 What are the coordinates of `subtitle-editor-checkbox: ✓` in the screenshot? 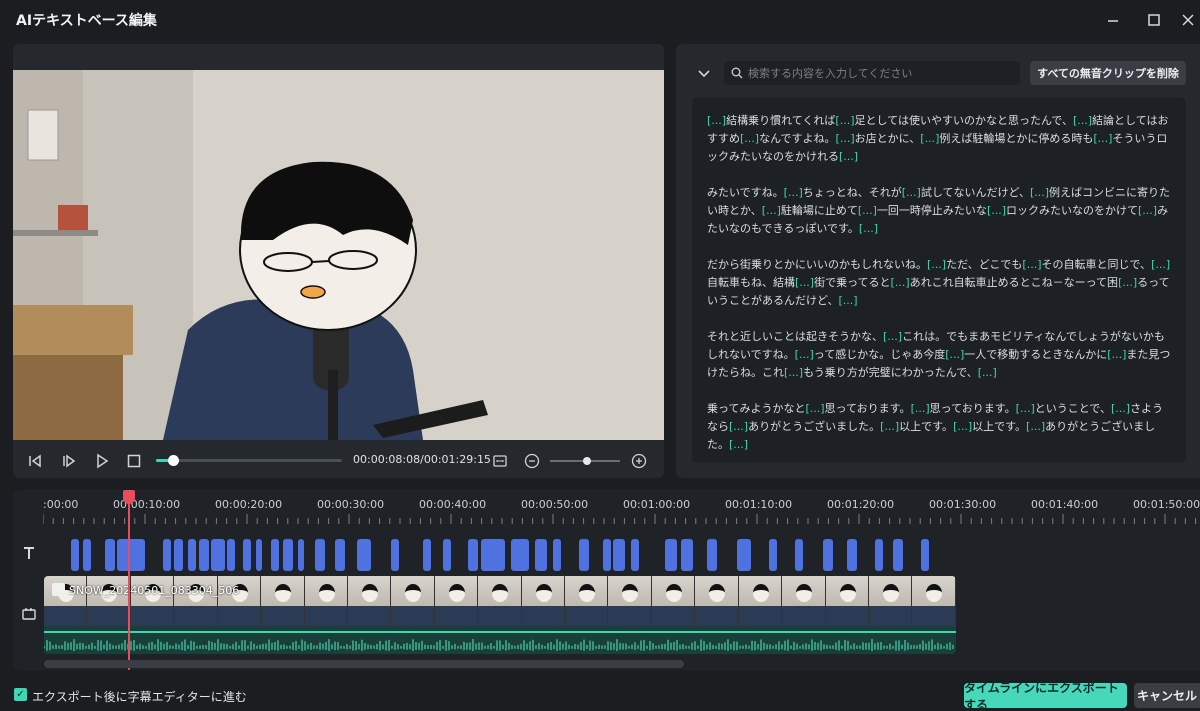 It's located at (20, 694).